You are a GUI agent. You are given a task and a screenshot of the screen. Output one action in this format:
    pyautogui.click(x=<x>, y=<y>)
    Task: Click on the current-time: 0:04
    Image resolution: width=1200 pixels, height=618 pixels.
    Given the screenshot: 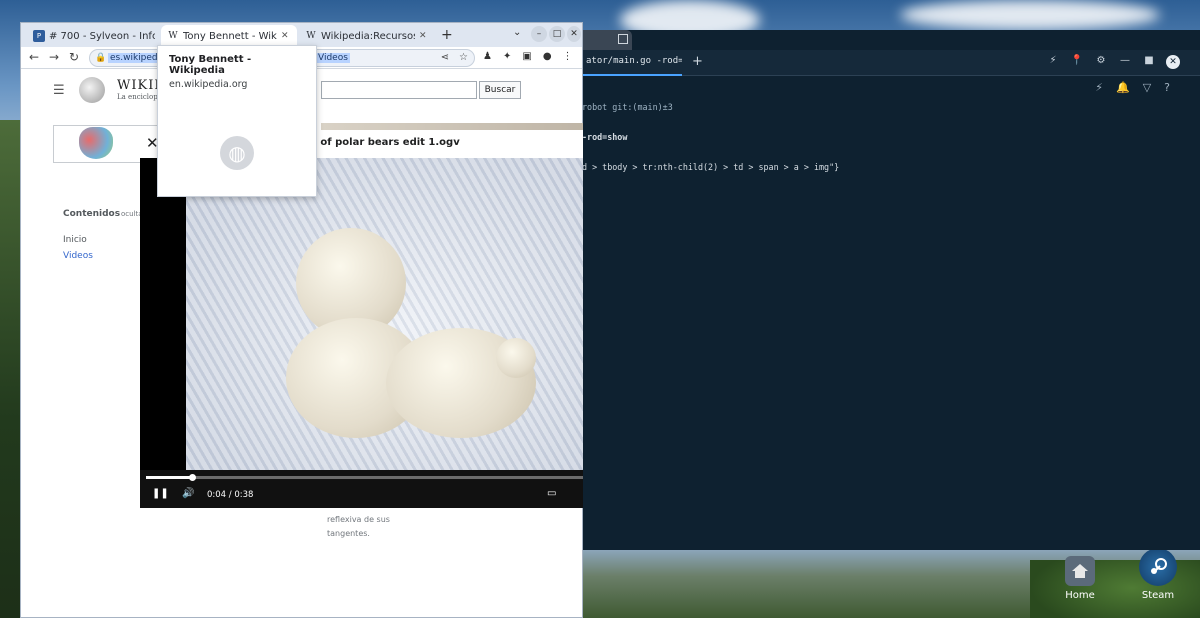 What is the action you would take?
    pyautogui.click(x=217, y=495)
    